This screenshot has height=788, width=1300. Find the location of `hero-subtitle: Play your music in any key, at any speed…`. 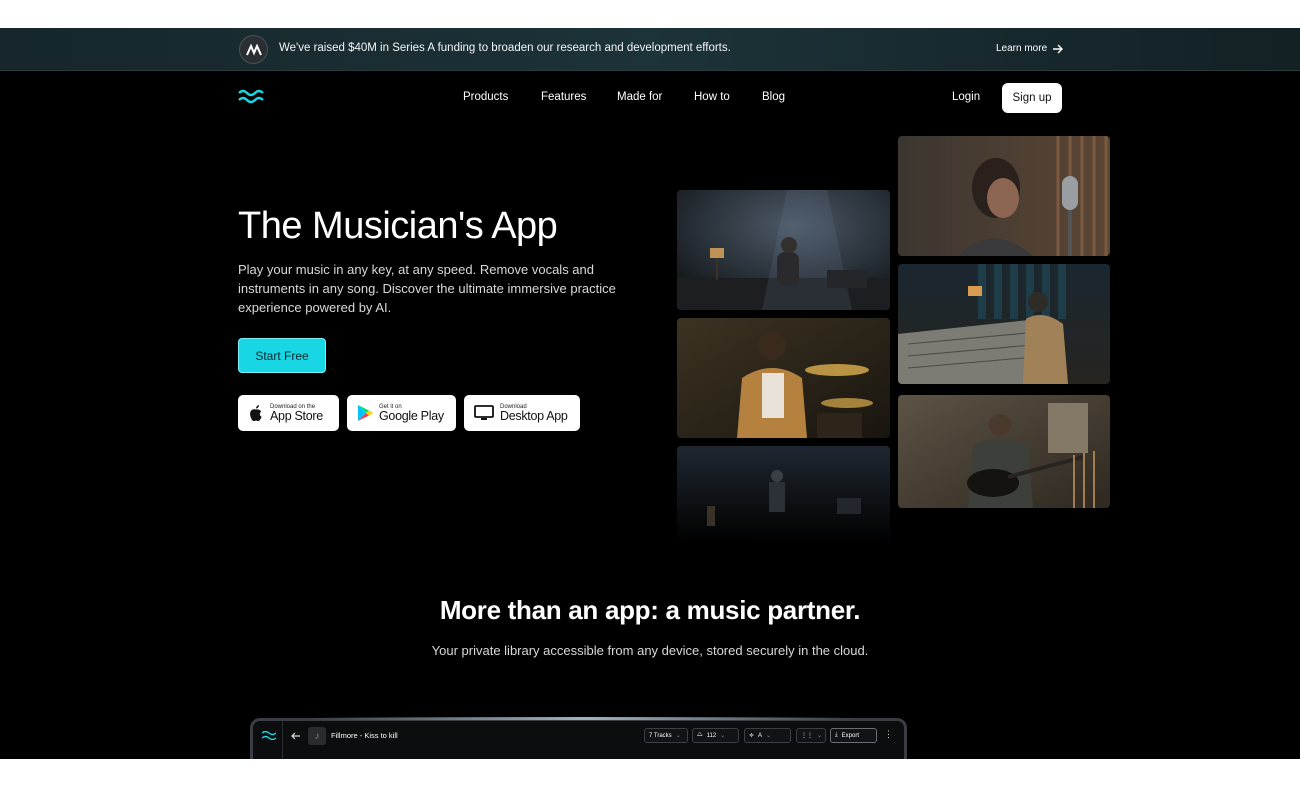

hero-subtitle: Play your music in any key, at any speed… is located at coordinates (427, 288).